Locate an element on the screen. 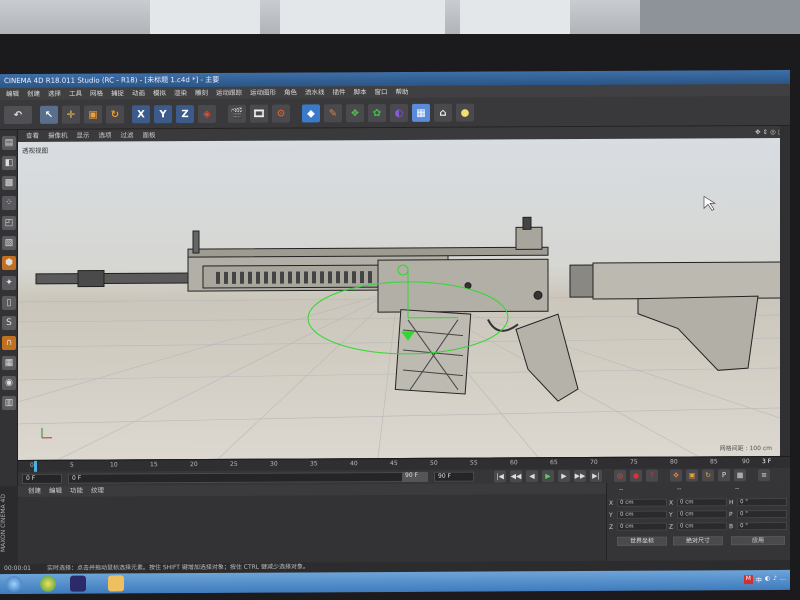 This screenshot has width=800, height=600. move-key-icon: ✥ is located at coordinates (676, 475).